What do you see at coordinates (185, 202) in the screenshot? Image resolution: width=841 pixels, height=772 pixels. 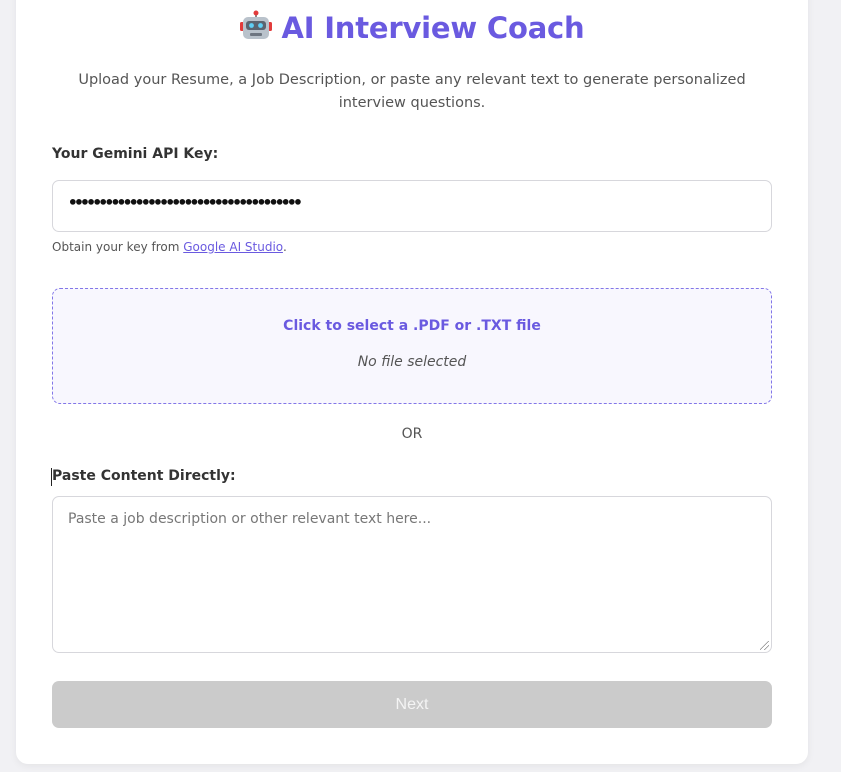 I see `api-key-masked-value: ••••••••••••••••••••••••••••••••••••••` at bounding box center [185, 202].